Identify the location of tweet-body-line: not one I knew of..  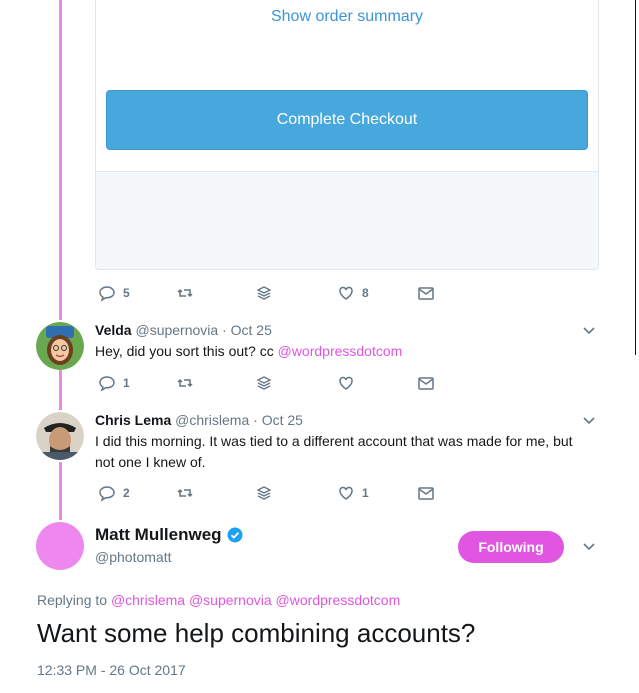
(150, 462).